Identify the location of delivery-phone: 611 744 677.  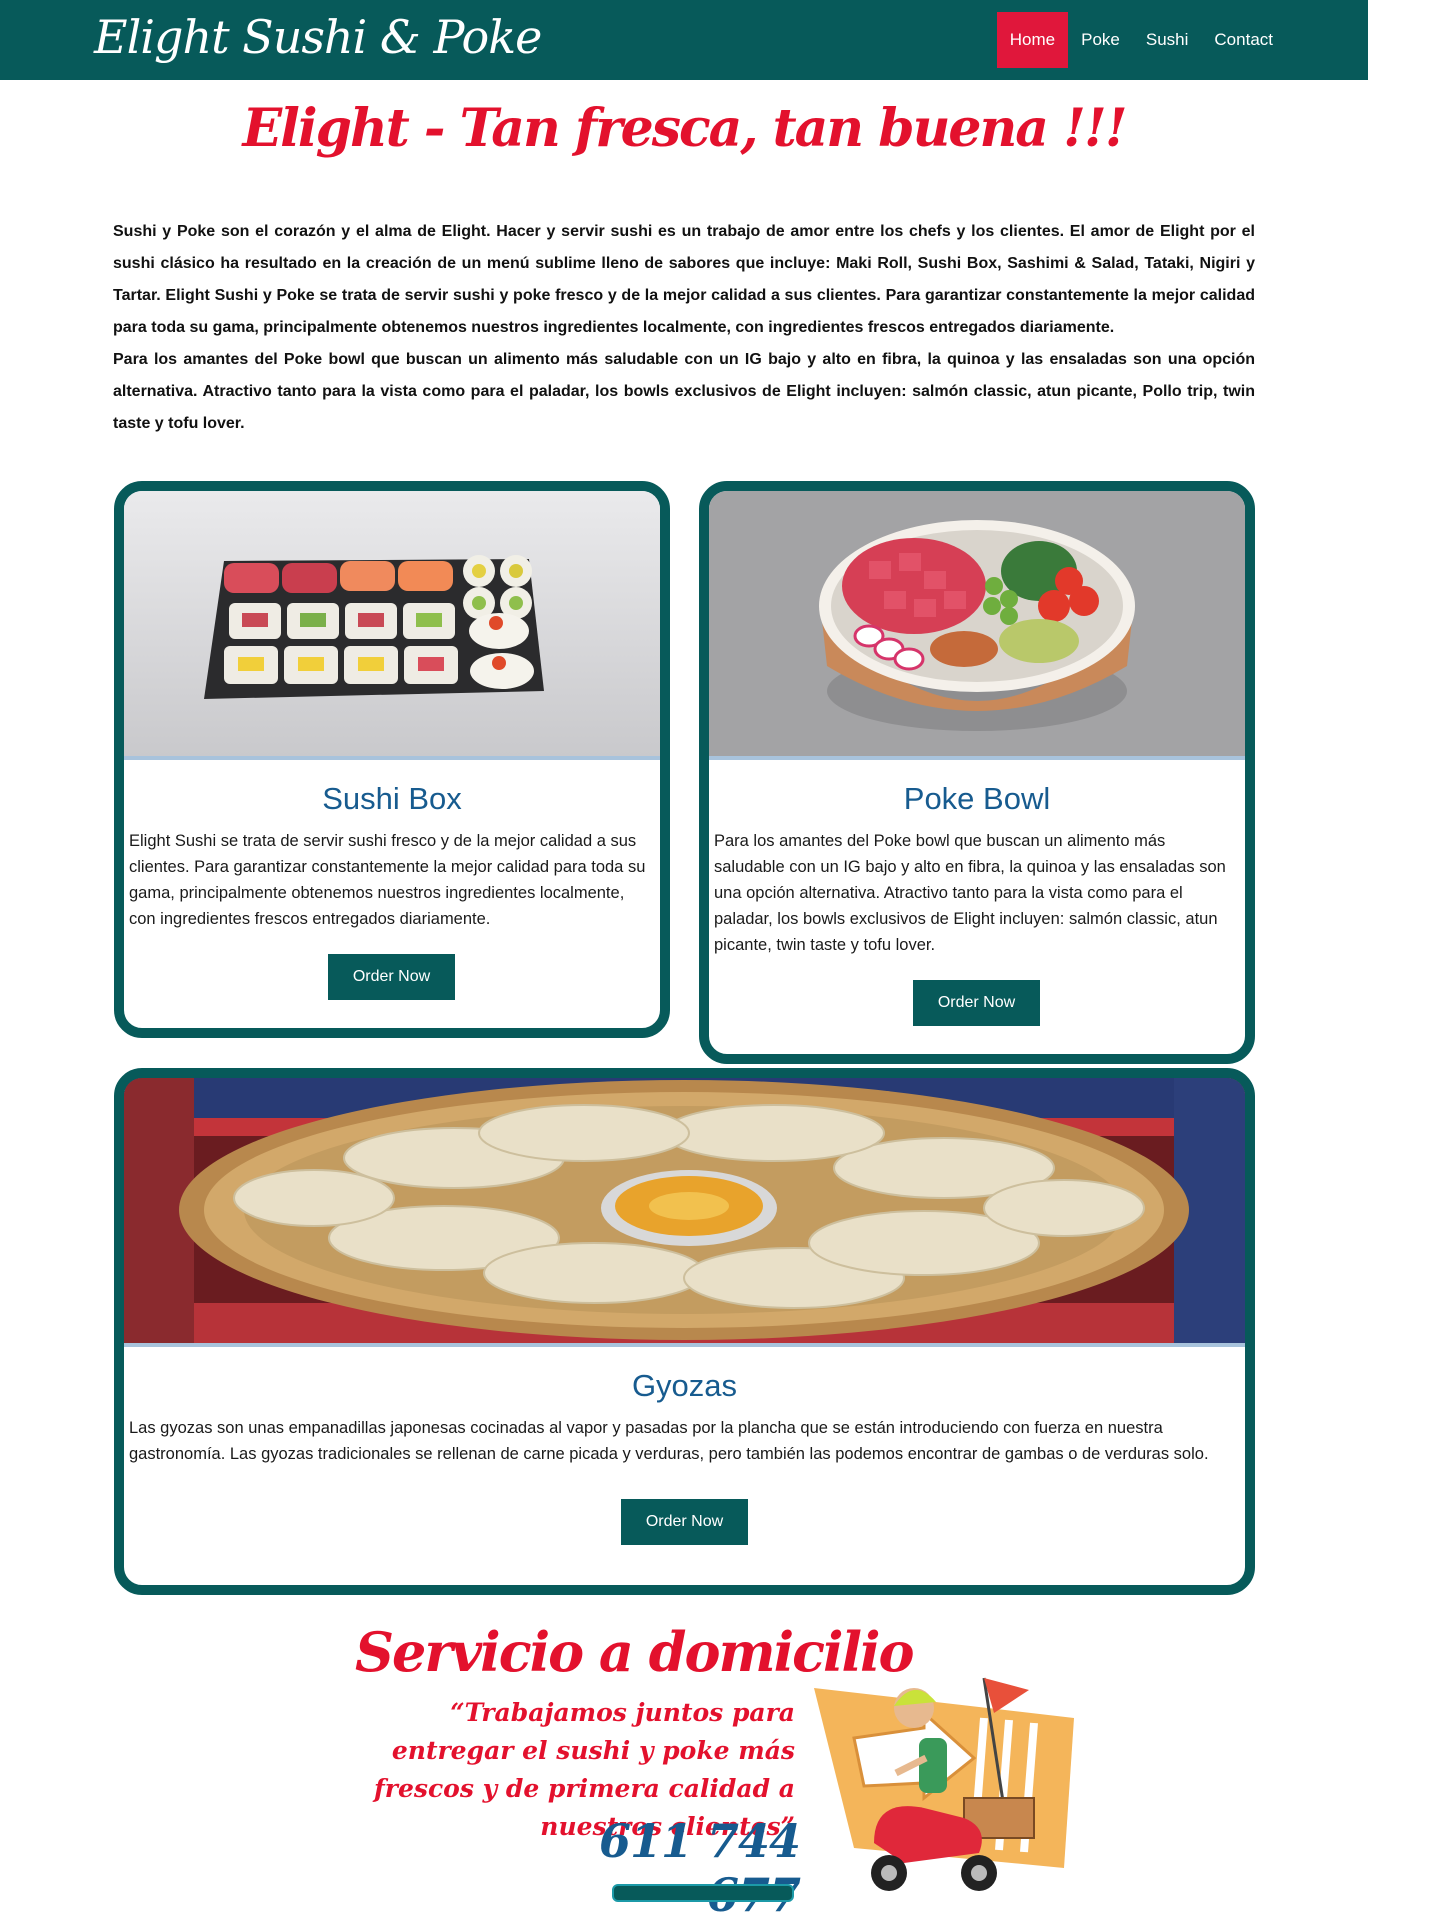
(650, 1868).